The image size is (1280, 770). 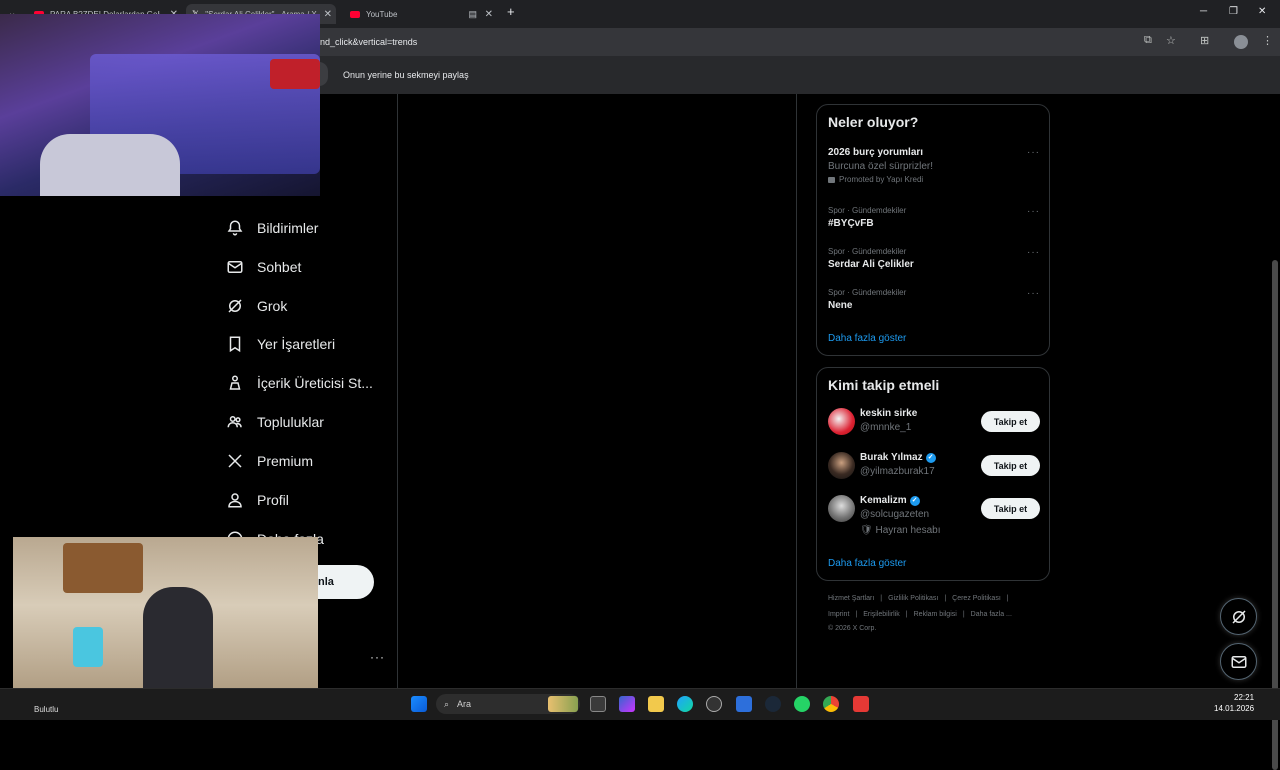 I want to click on widget-icon, so click(x=563, y=704).